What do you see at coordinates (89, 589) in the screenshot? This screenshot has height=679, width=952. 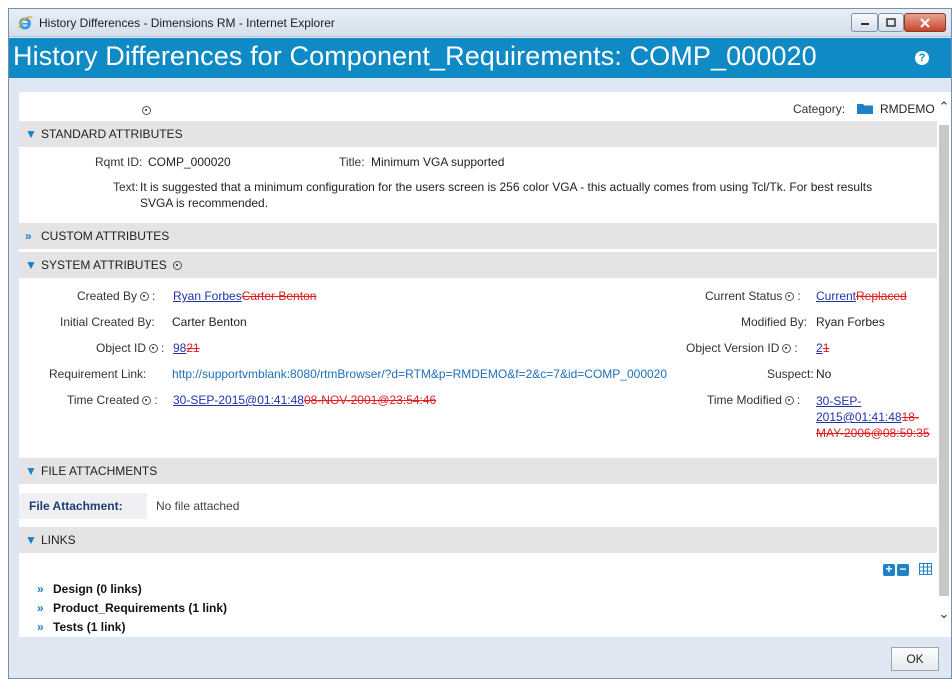 I see `link-group-design: » Design (0 links)` at bounding box center [89, 589].